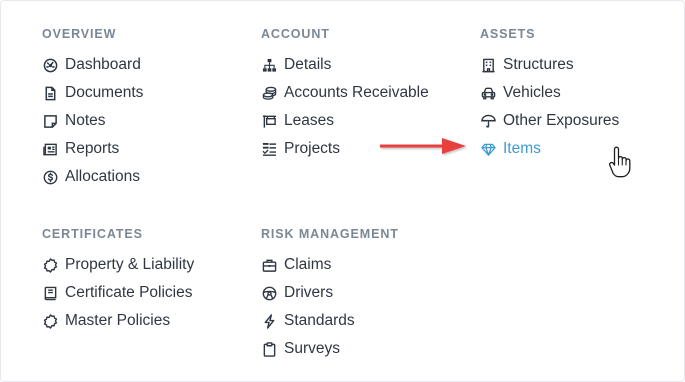 The height and width of the screenshot is (382, 685). Describe the element at coordinates (50, 293) in the screenshot. I see `book-icon` at that location.